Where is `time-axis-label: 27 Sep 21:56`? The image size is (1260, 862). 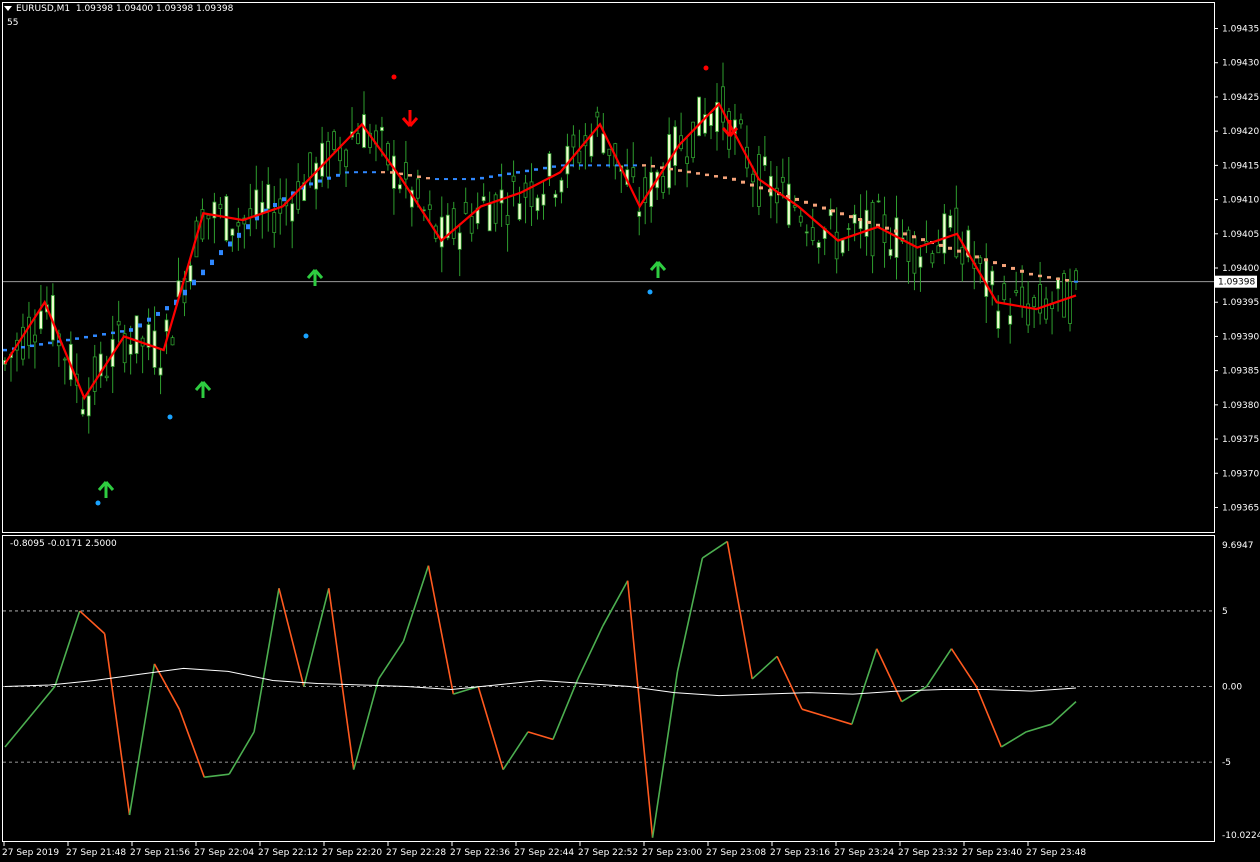 time-axis-label: 27 Sep 21:56 is located at coordinates (160, 853).